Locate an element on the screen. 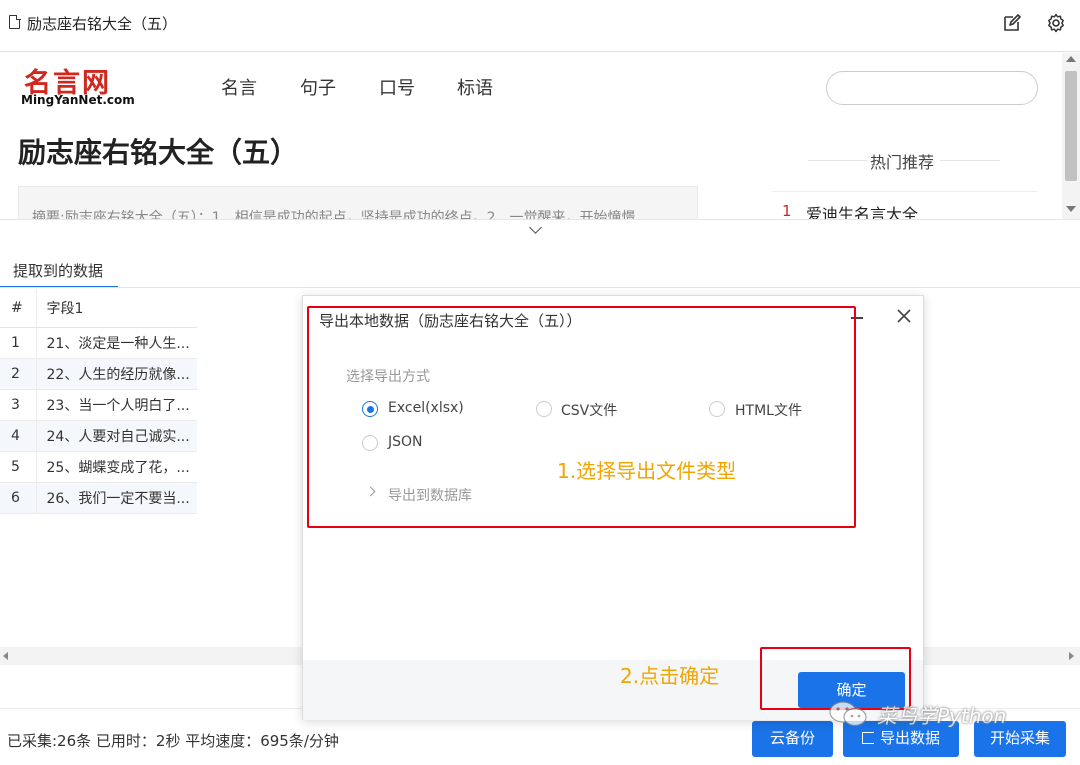  annotation-box-step1 is located at coordinates (581, 417).